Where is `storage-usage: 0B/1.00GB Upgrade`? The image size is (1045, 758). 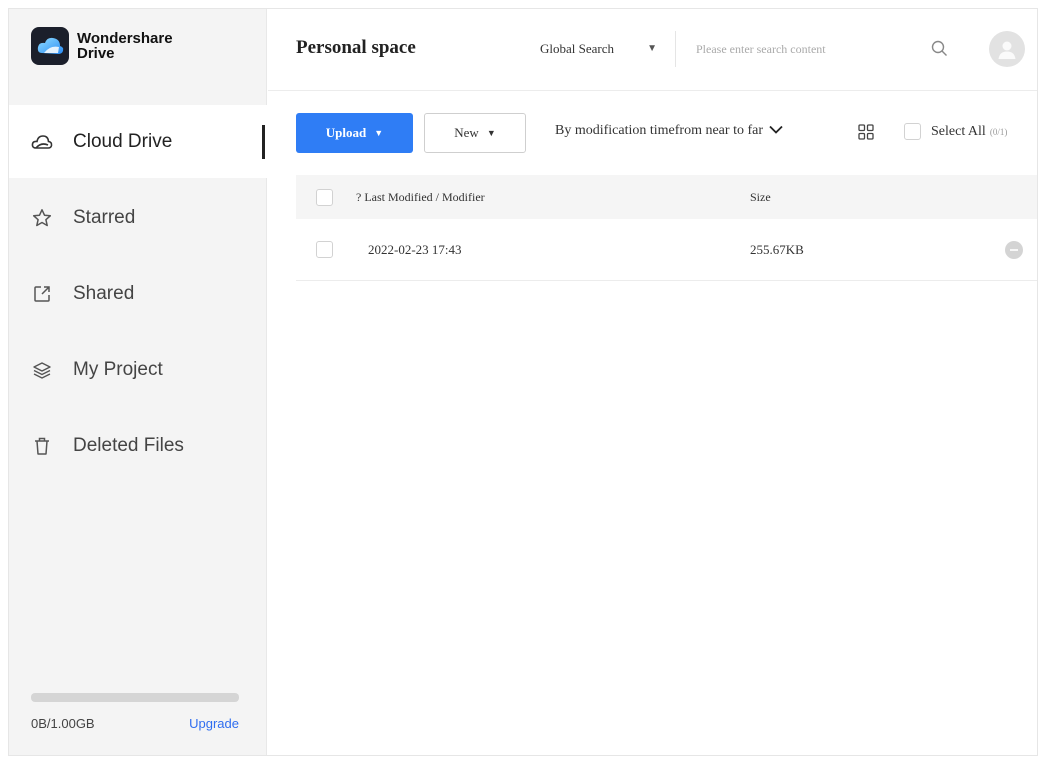
storage-usage: 0B/1.00GB Upgrade is located at coordinates (135, 712).